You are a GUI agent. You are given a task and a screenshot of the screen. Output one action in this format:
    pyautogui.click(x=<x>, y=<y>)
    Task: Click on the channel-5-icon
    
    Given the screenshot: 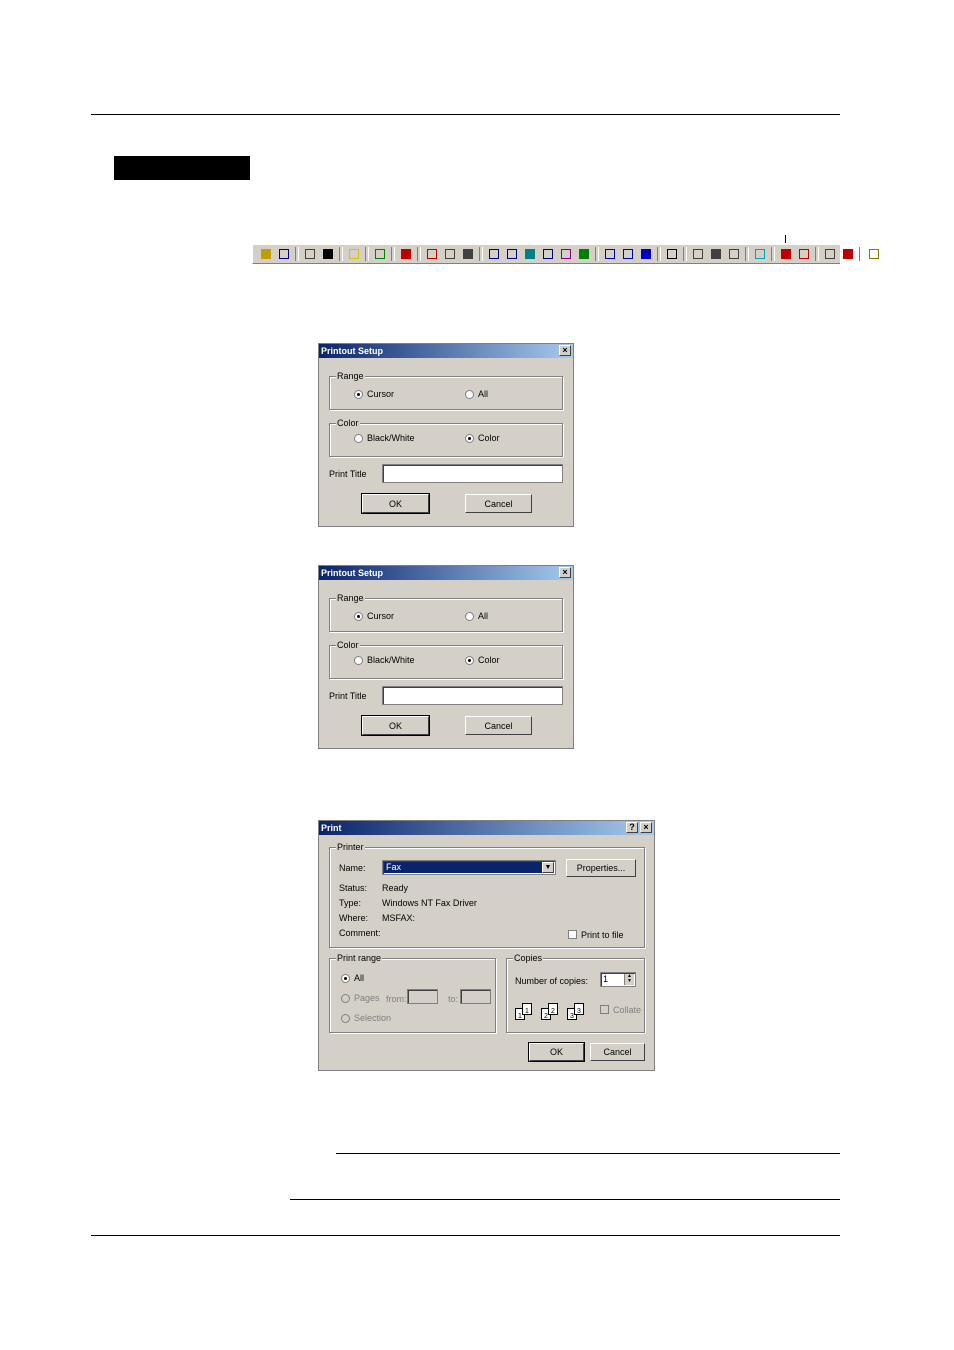 What is the action you would take?
    pyautogui.click(x=566, y=254)
    